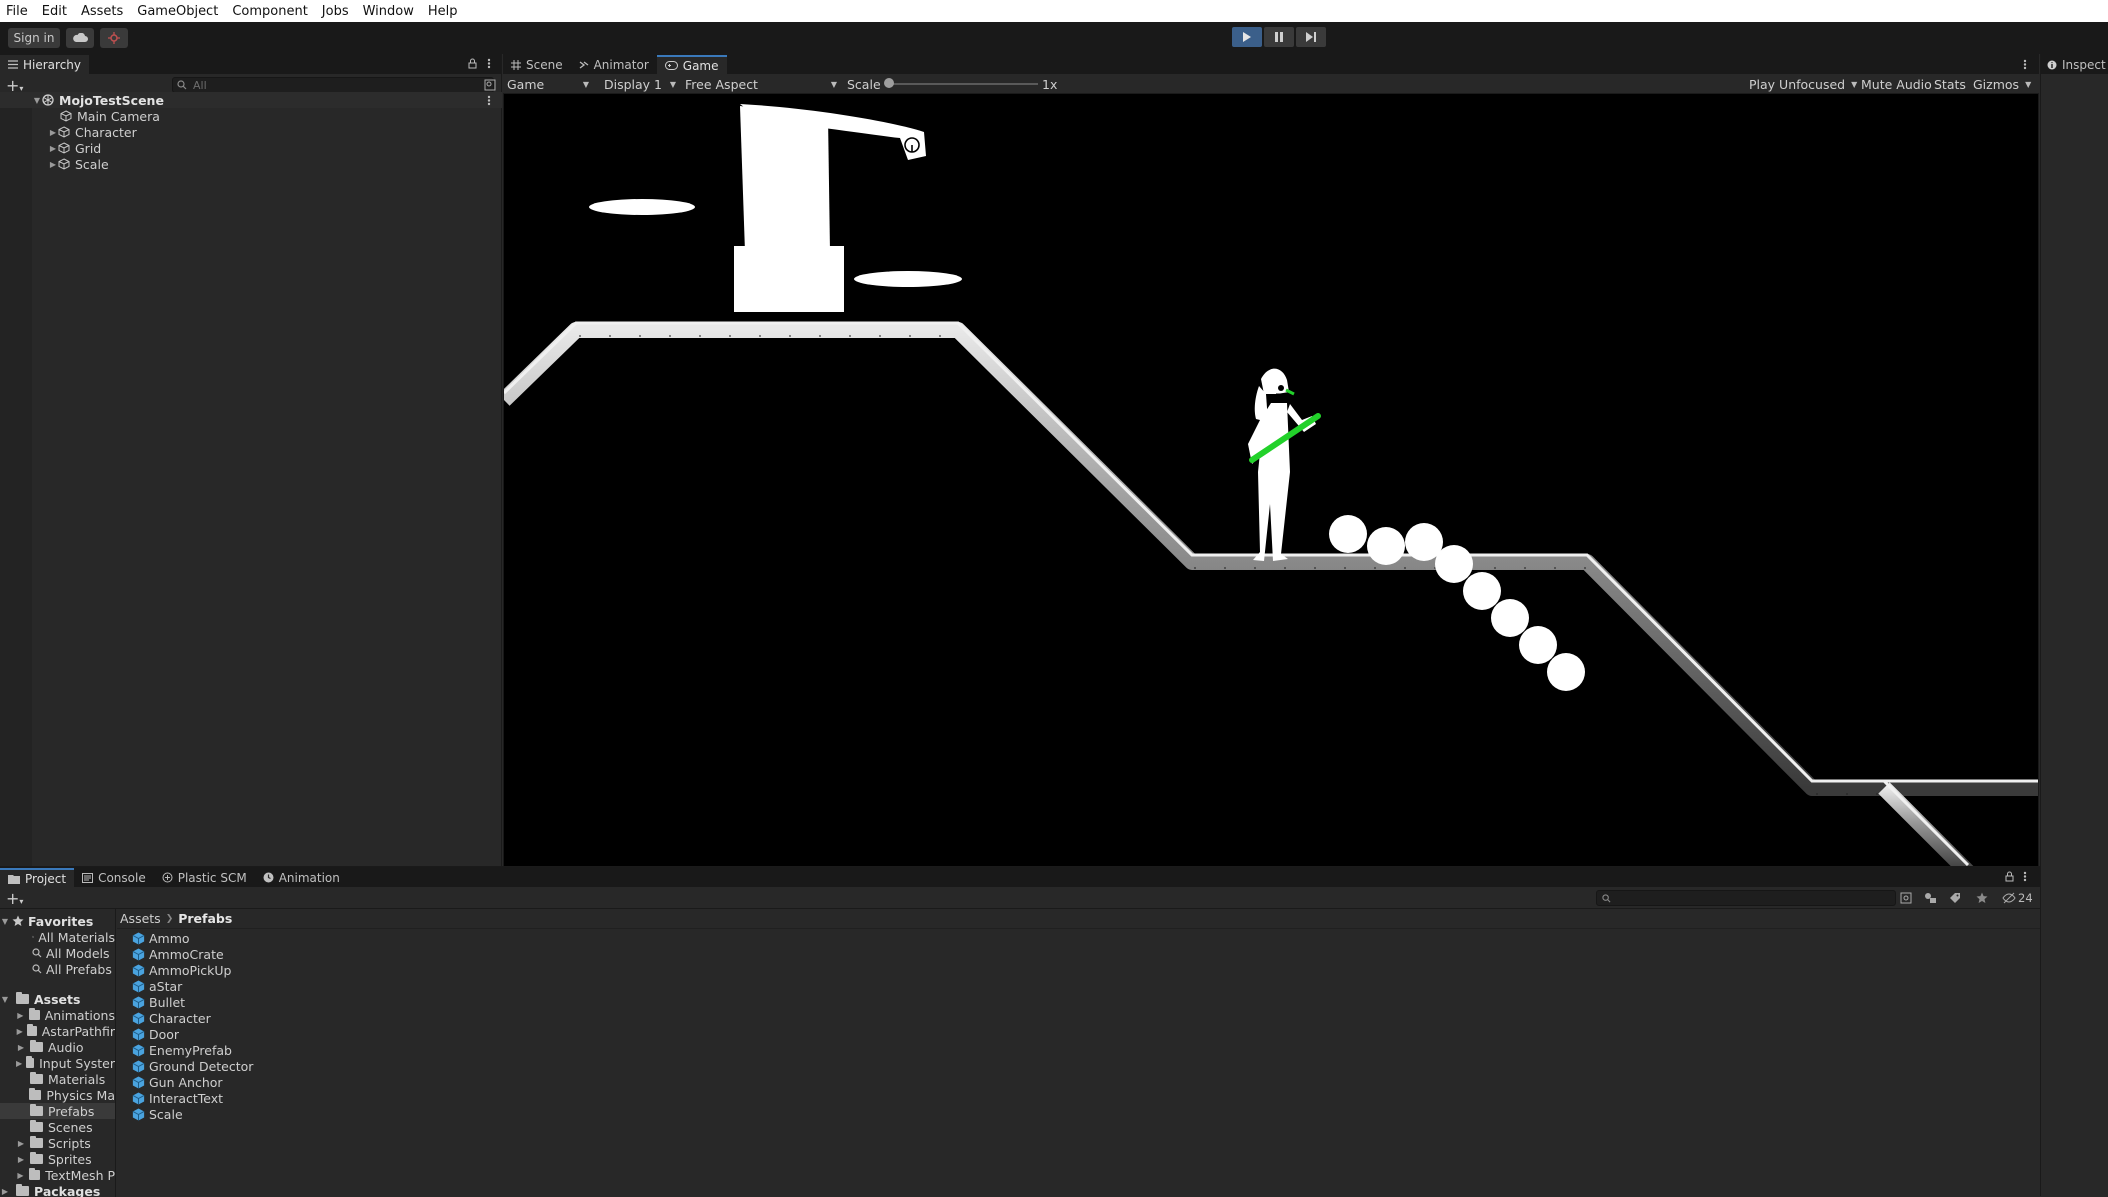 The width and height of the screenshot is (2108, 1197). Describe the element at coordinates (1279, 37) in the screenshot. I see `pause-button` at that location.